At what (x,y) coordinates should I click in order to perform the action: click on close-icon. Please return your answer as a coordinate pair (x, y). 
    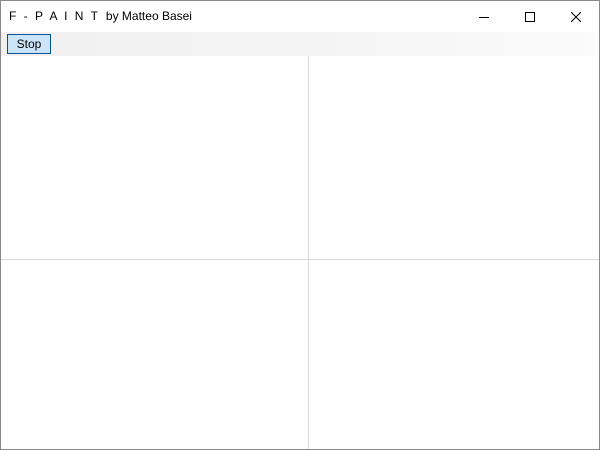
    Looking at the image, I should click on (576, 16).